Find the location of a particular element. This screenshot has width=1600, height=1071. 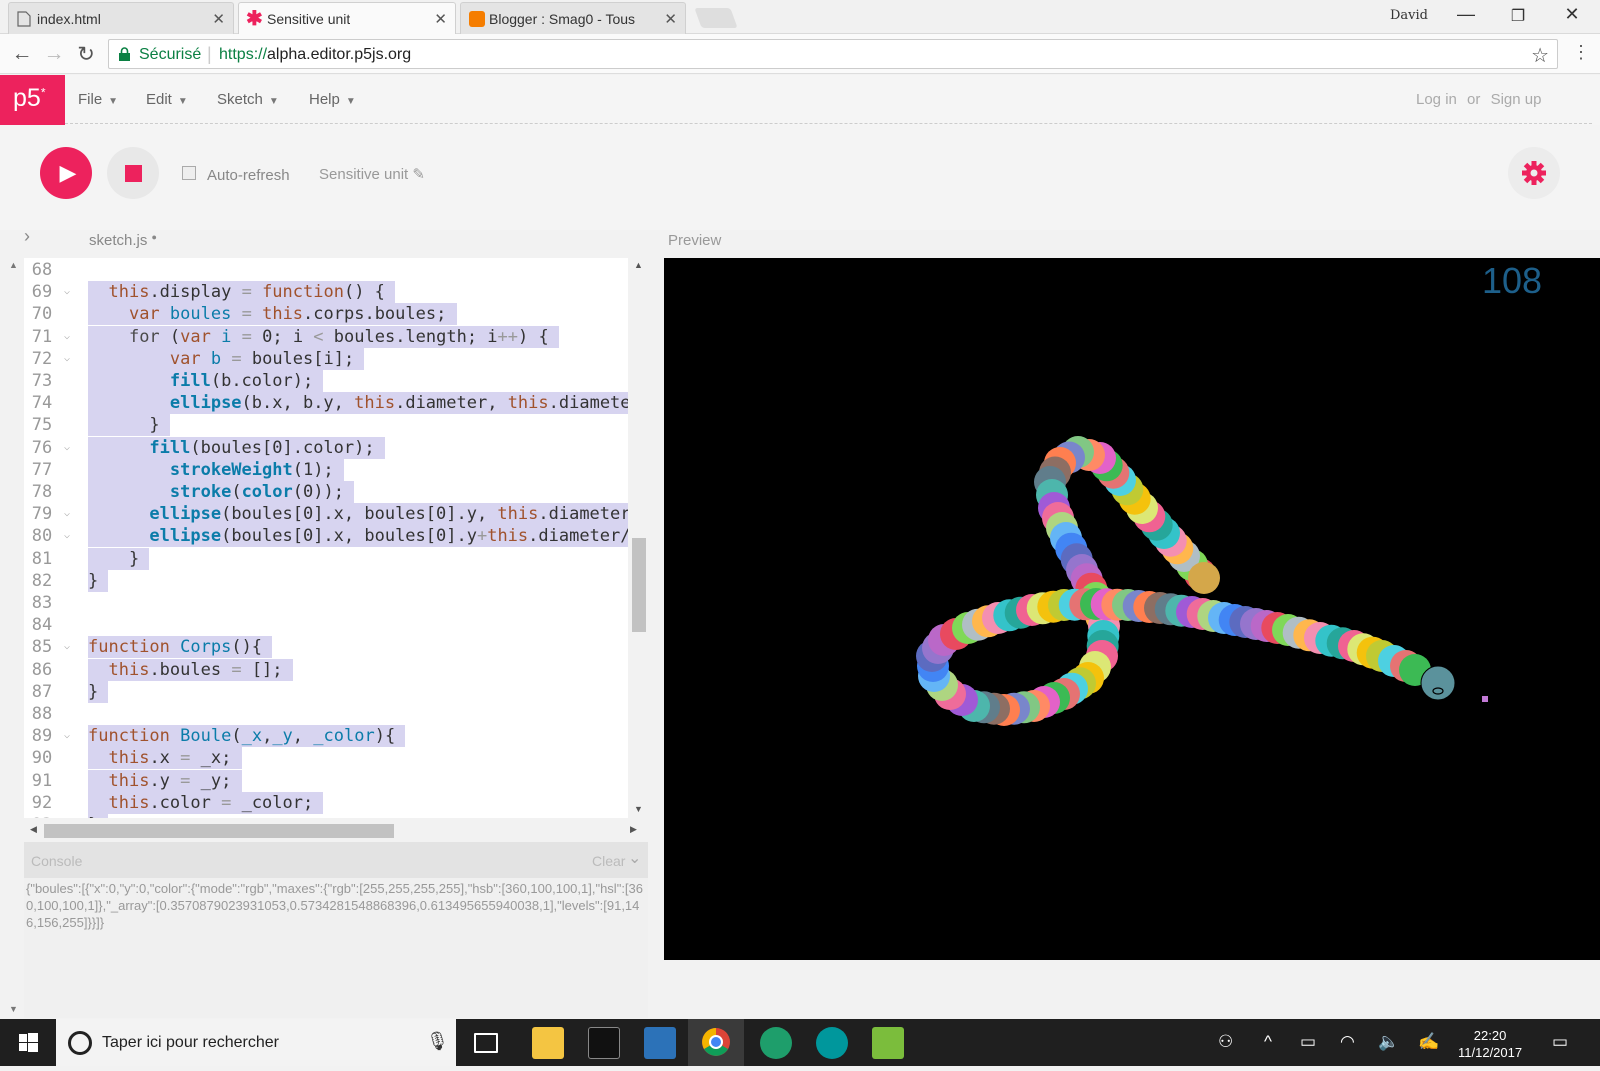

menu-file: File ▼ is located at coordinates (98, 99).